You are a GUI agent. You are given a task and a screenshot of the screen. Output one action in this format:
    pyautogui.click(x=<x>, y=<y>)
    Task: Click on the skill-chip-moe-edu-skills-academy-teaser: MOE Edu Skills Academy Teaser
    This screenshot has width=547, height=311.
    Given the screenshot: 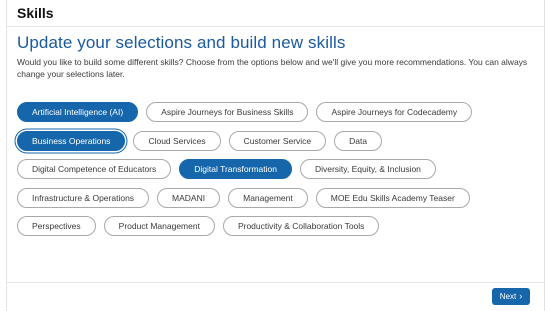 What is the action you would take?
    pyautogui.click(x=392, y=197)
    